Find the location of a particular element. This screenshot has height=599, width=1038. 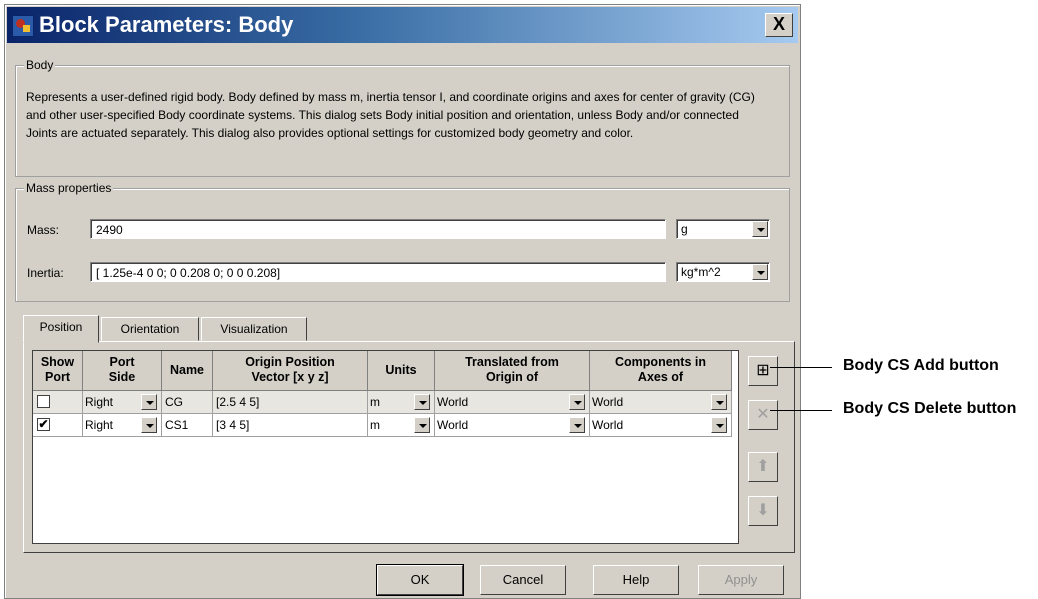

table-row-1-translated-from: World is located at coordinates (512, 402).